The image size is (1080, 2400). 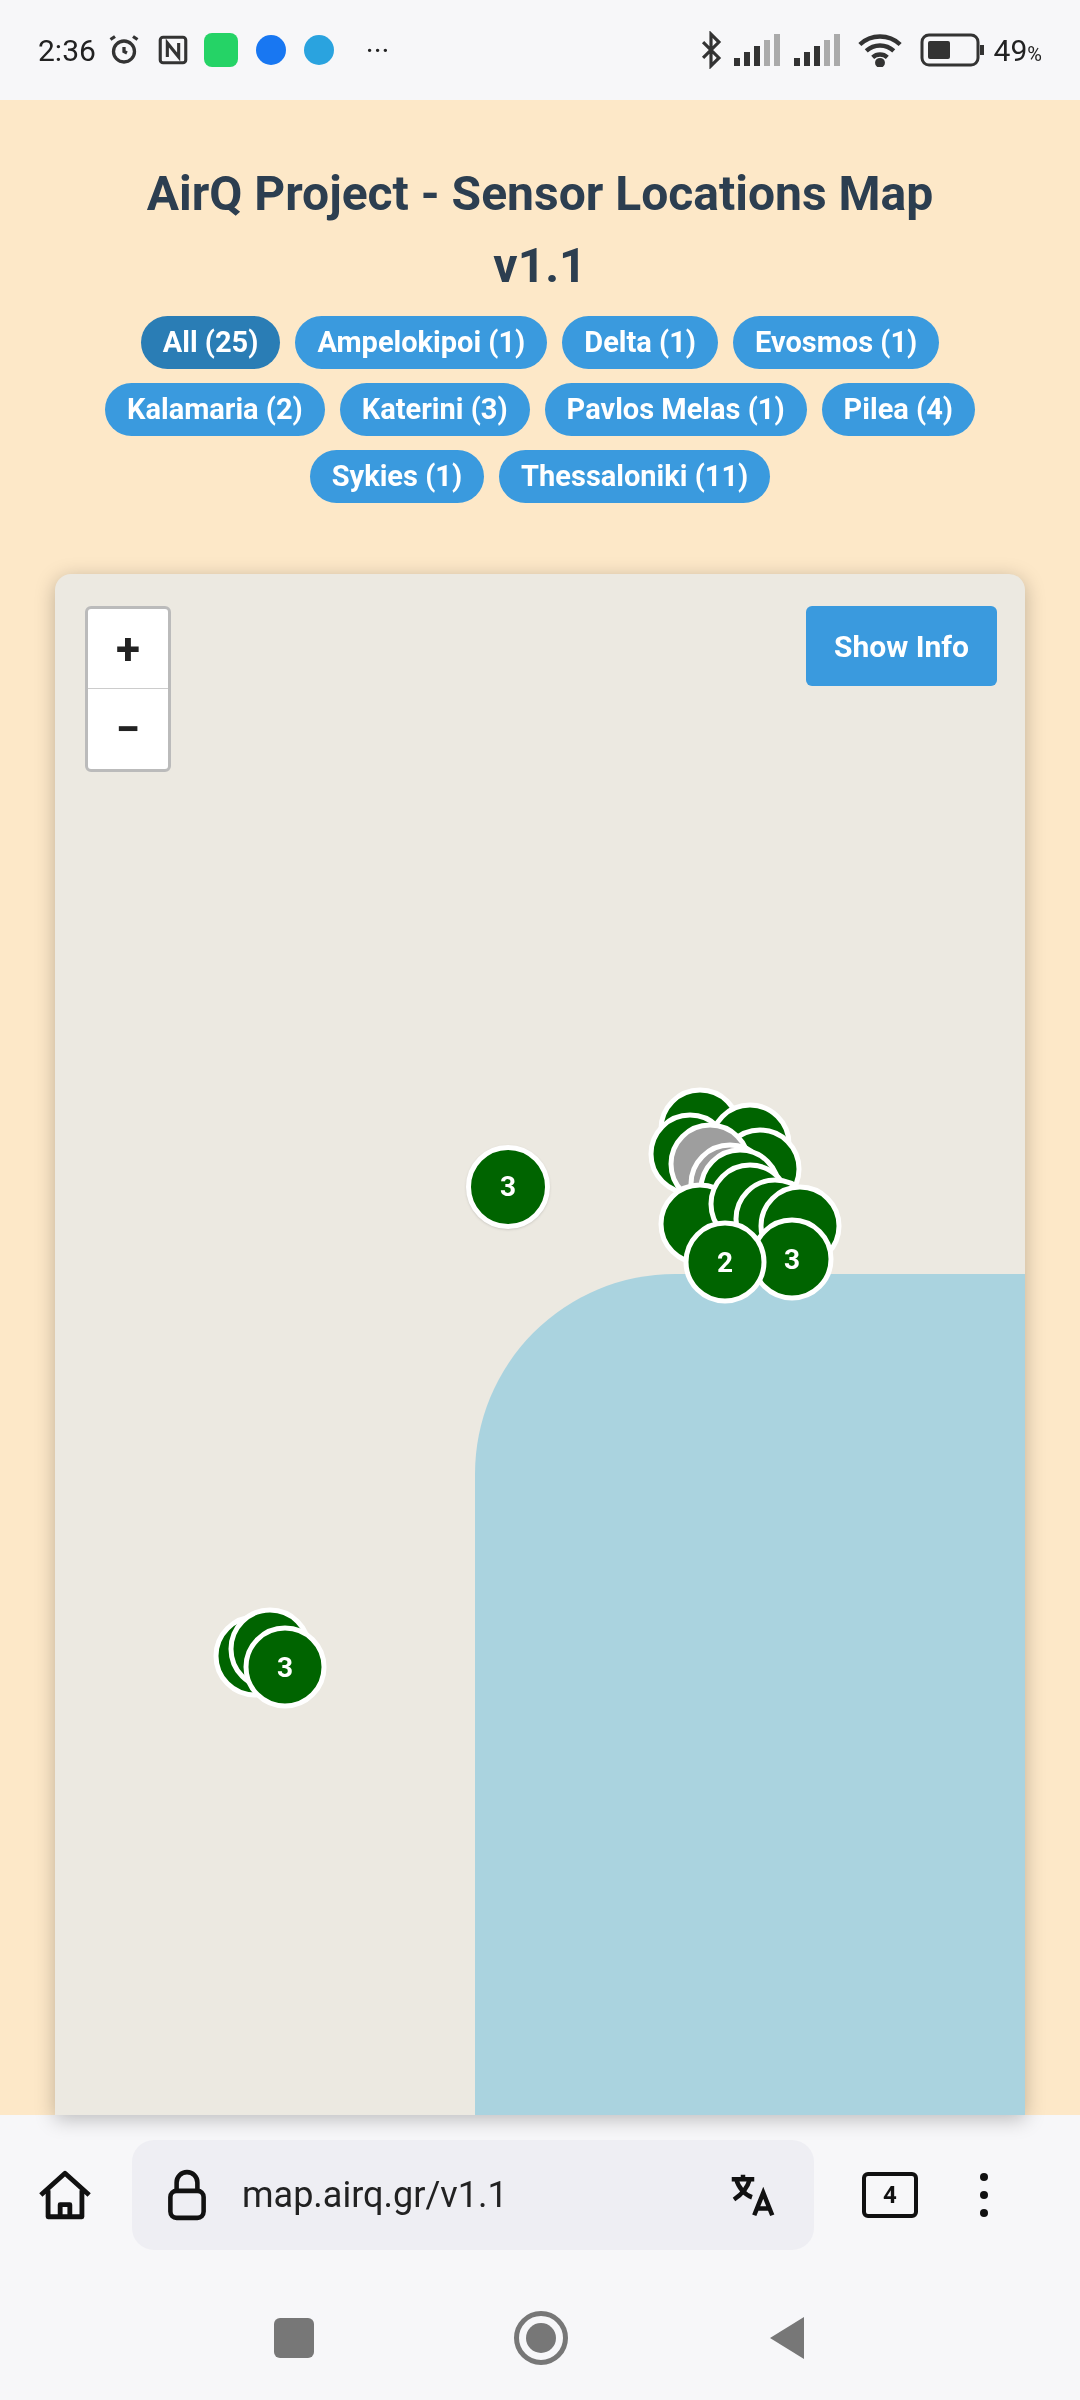 I want to click on lock-icon, so click(x=187, y=2195).